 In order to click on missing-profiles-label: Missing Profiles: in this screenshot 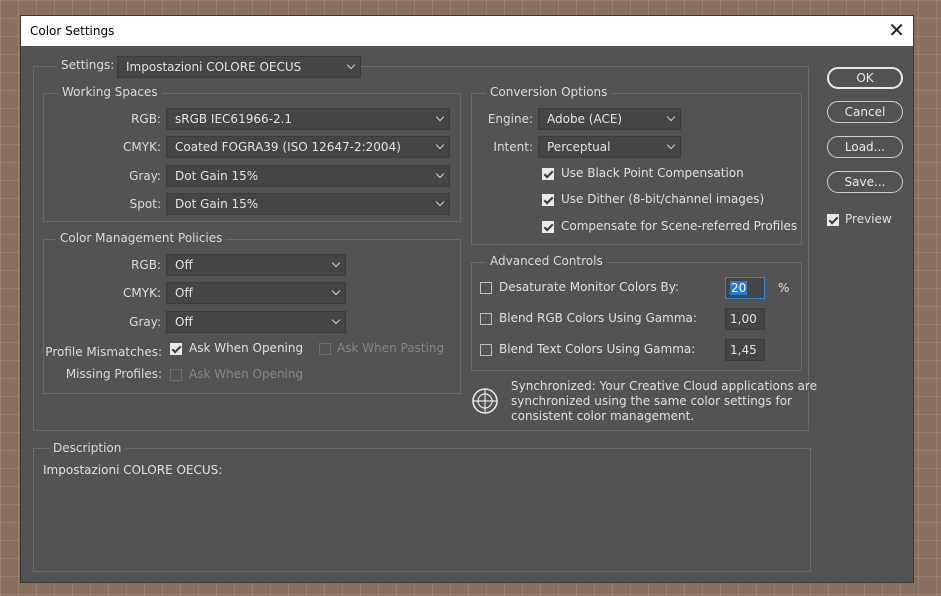, I will do `click(113, 374)`.